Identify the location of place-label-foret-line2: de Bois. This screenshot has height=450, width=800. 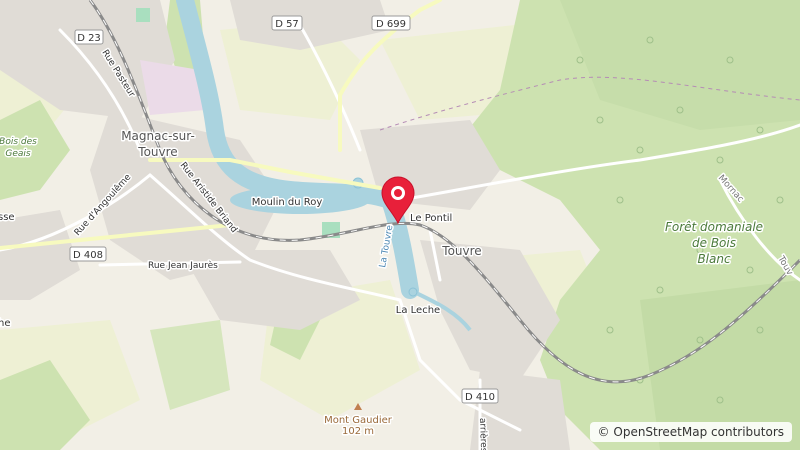
(714, 243).